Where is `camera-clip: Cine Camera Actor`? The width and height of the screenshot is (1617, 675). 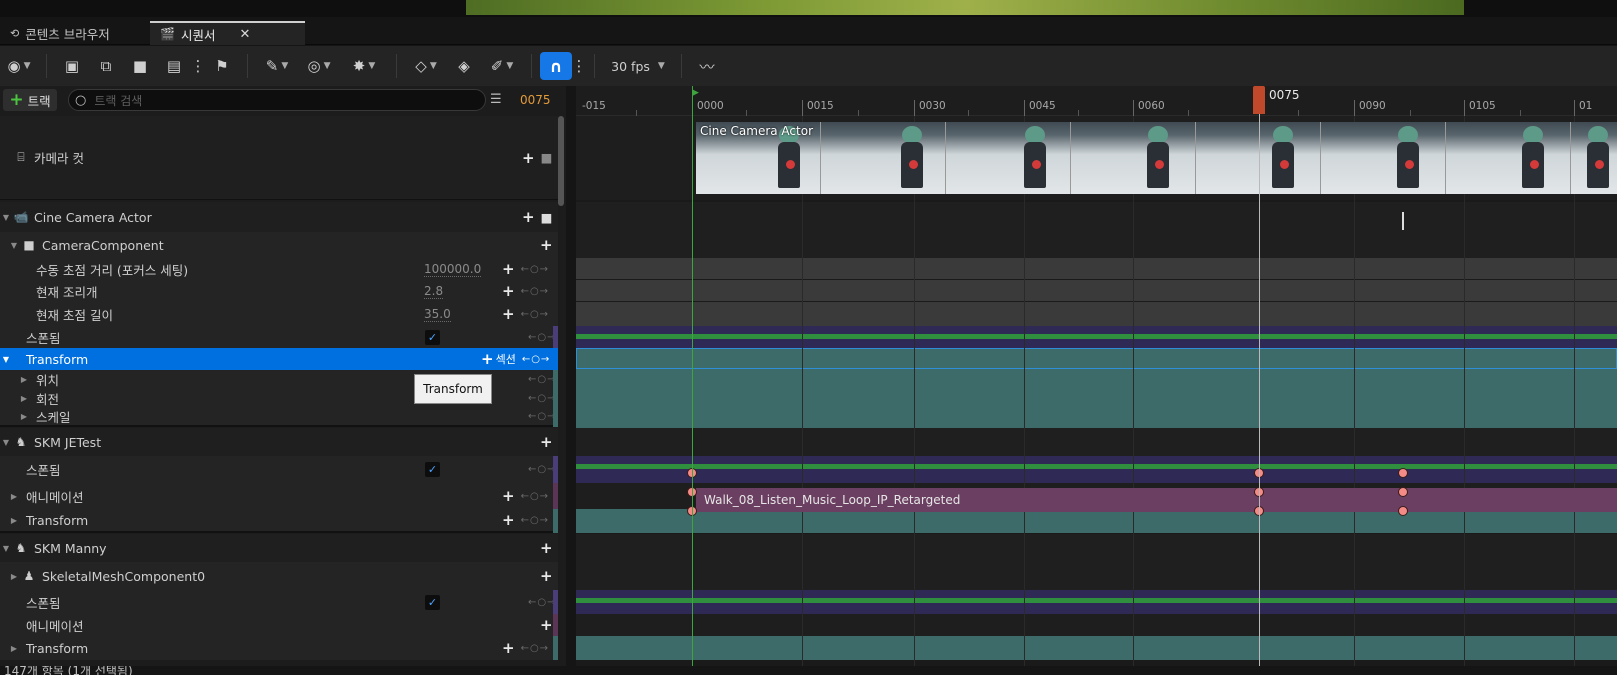
camera-clip: Cine Camera Actor is located at coordinates (1156, 158).